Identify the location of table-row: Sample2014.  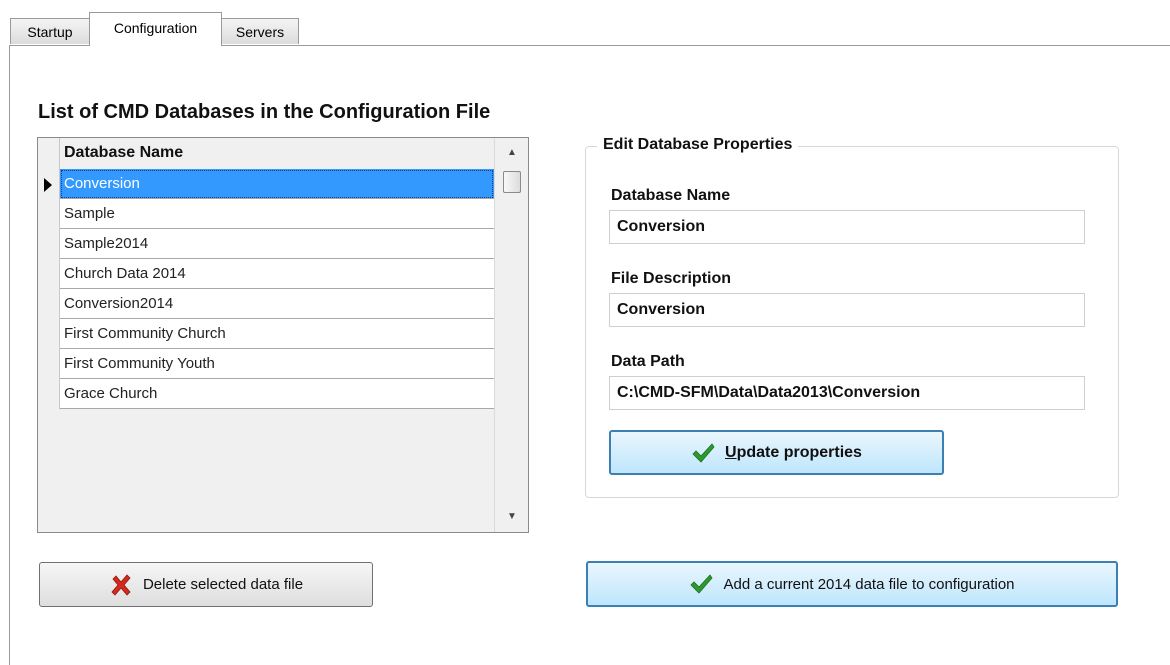
(266, 244).